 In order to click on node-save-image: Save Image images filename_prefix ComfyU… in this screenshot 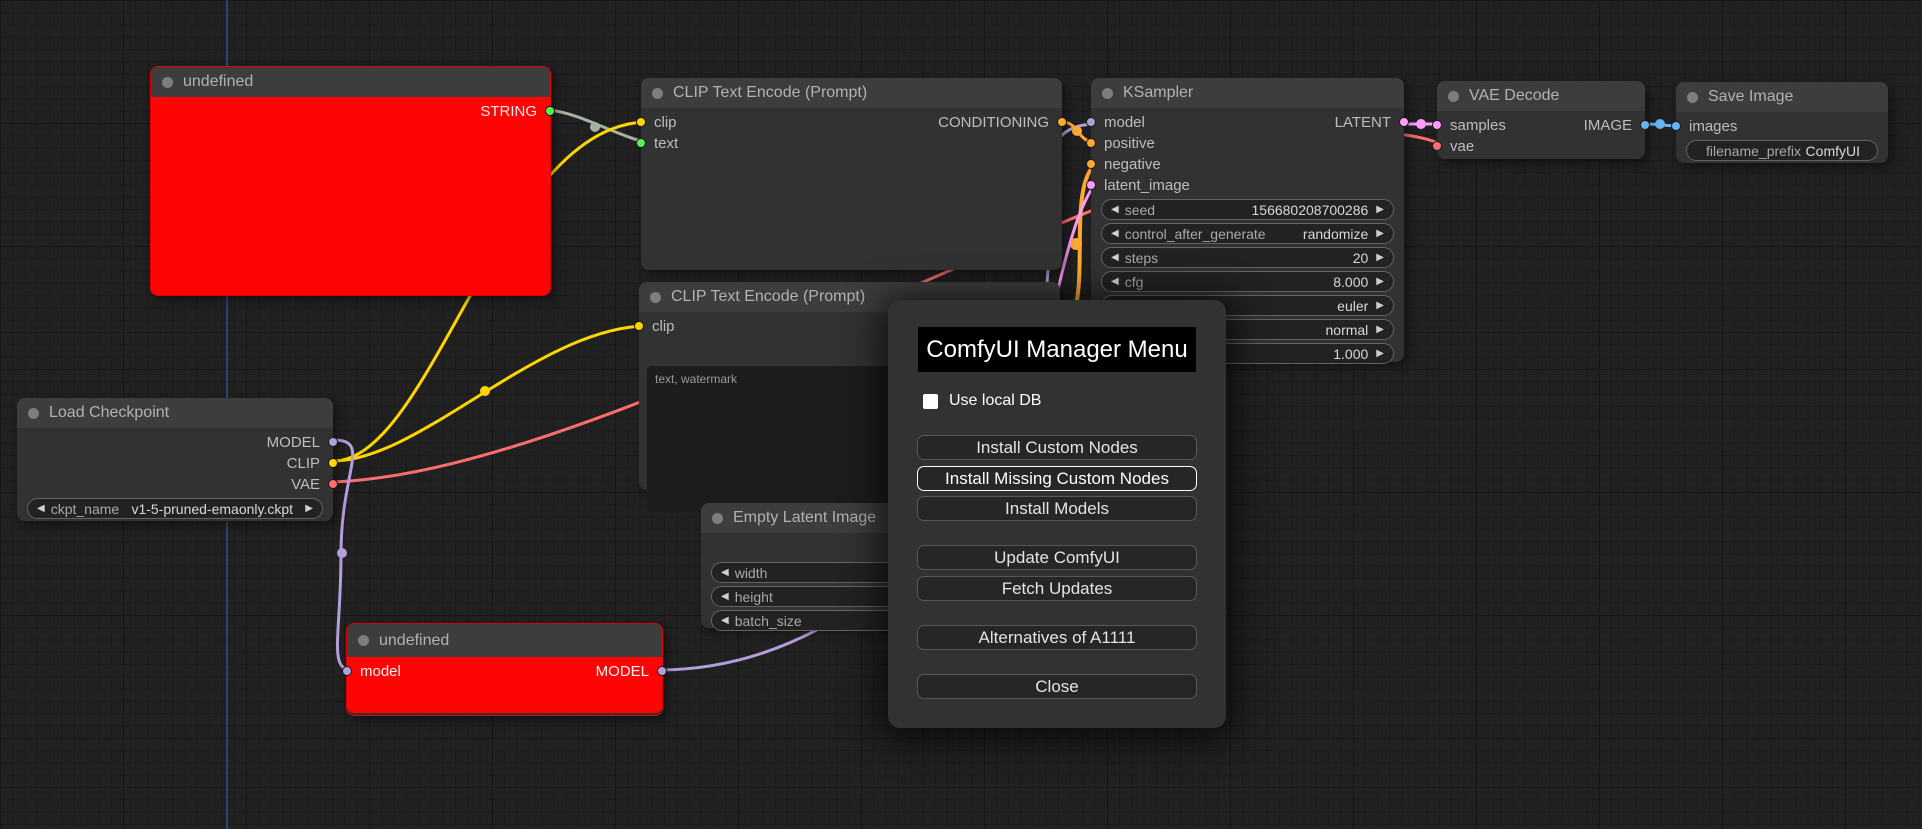, I will do `click(1779, 122)`.